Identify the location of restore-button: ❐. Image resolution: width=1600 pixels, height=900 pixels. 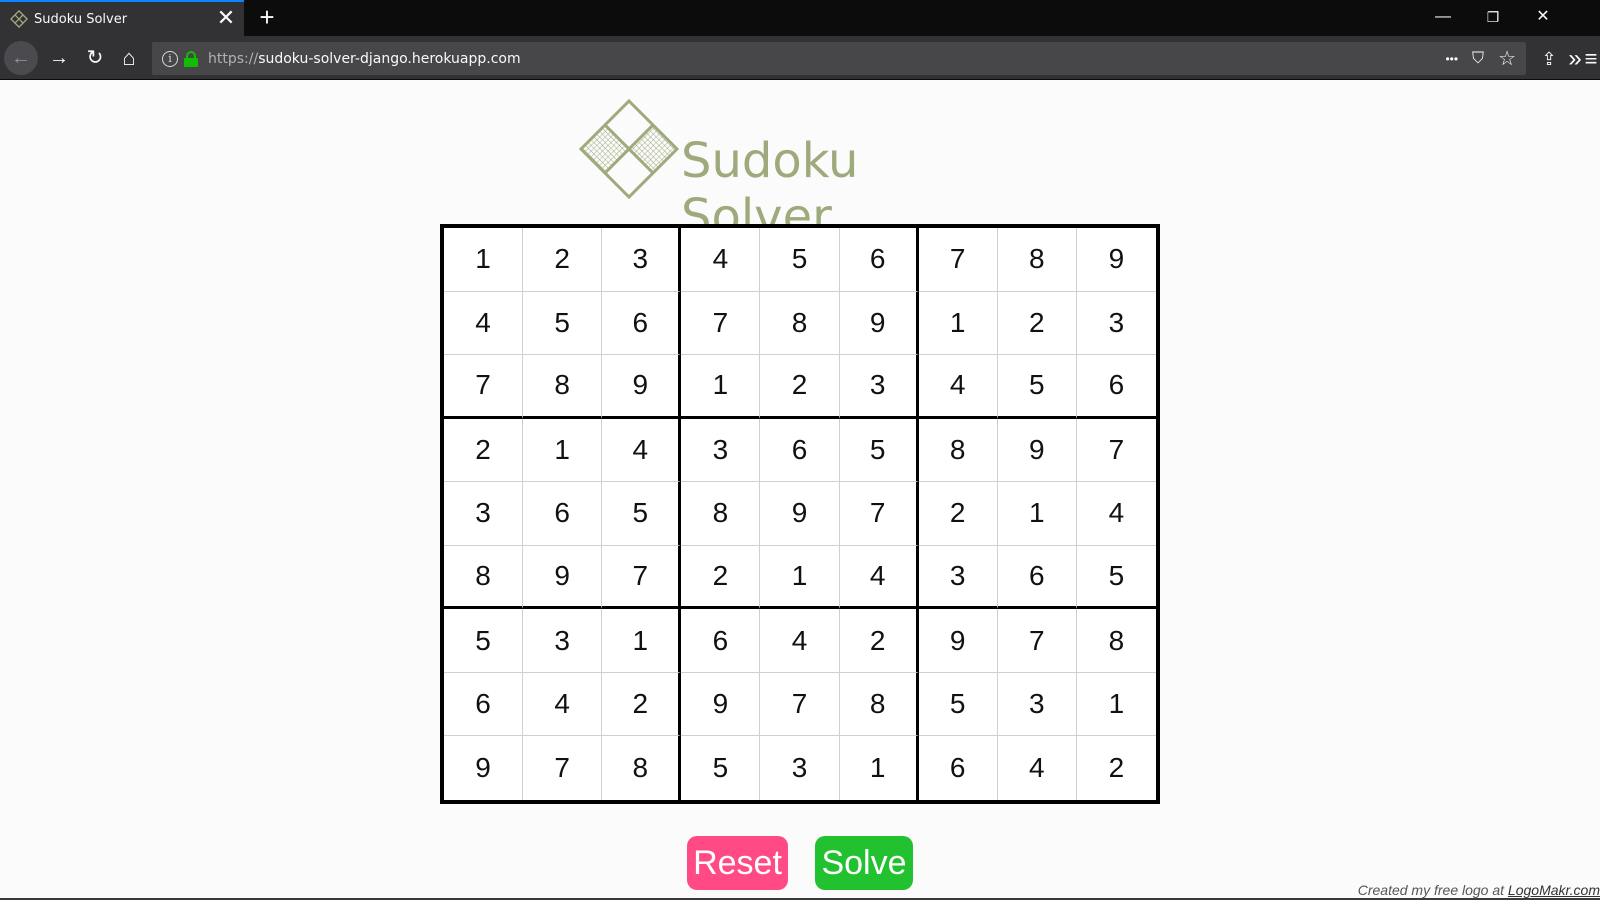
(1493, 18).